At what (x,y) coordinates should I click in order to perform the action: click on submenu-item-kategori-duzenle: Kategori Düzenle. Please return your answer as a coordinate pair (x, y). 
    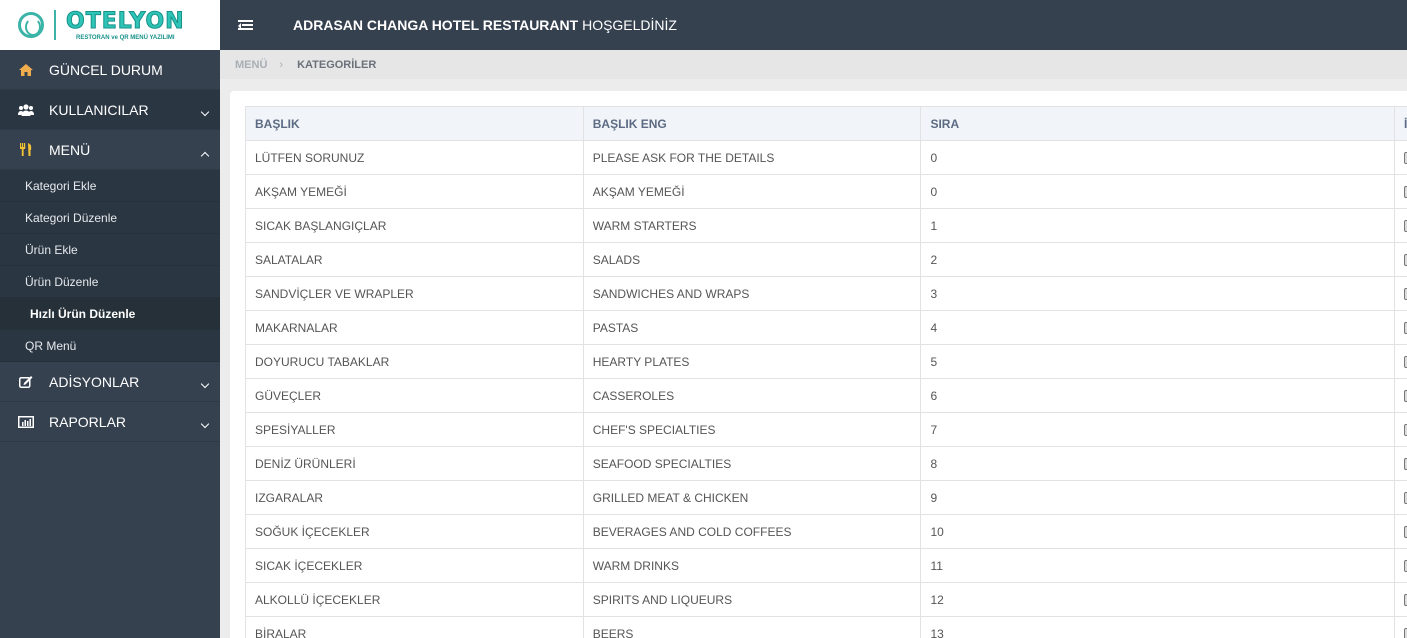
    Looking at the image, I should click on (110, 218).